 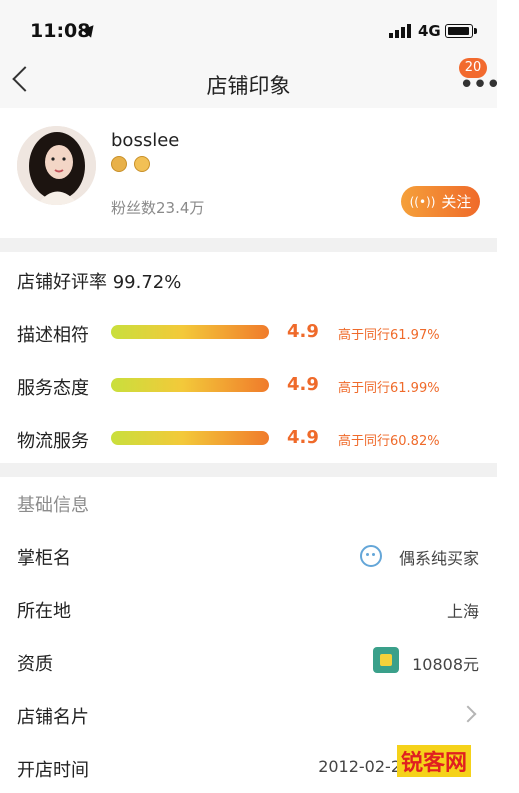 I want to click on location-label: 所在地, so click(x=44, y=611).